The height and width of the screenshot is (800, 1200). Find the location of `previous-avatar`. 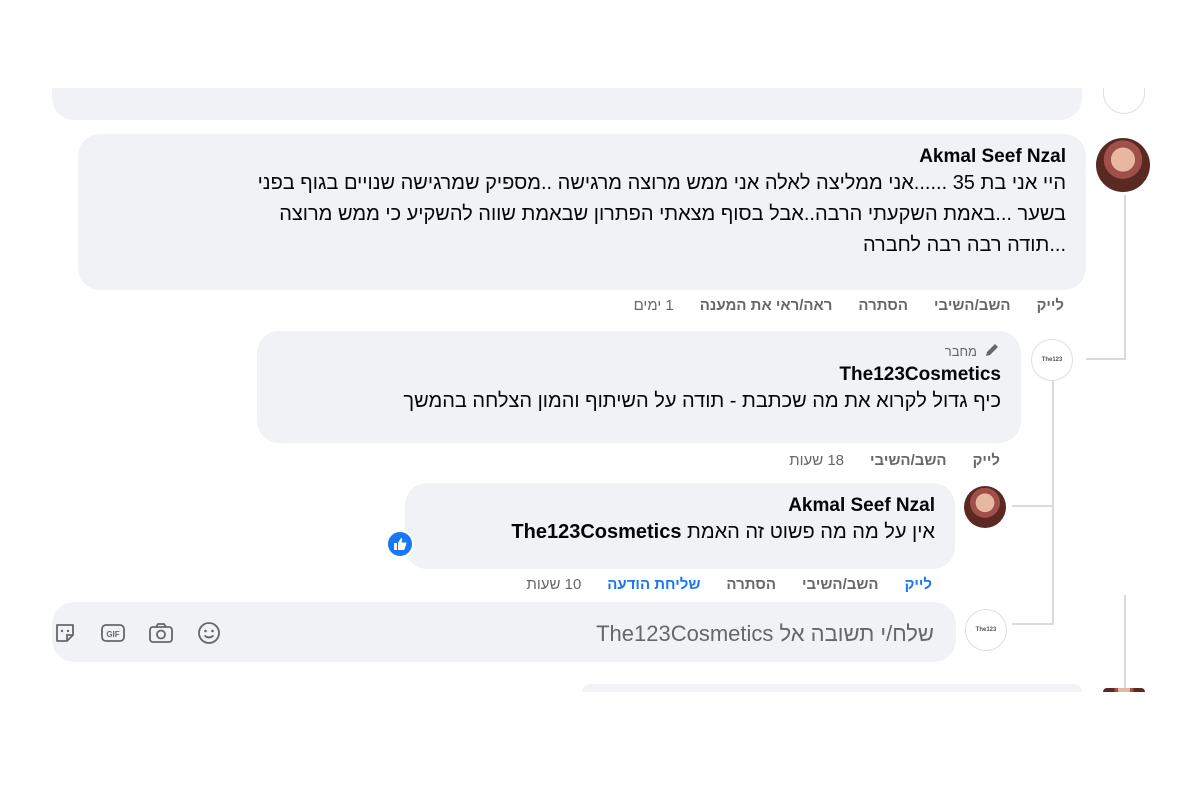

previous-avatar is located at coordinates (1124, 101).